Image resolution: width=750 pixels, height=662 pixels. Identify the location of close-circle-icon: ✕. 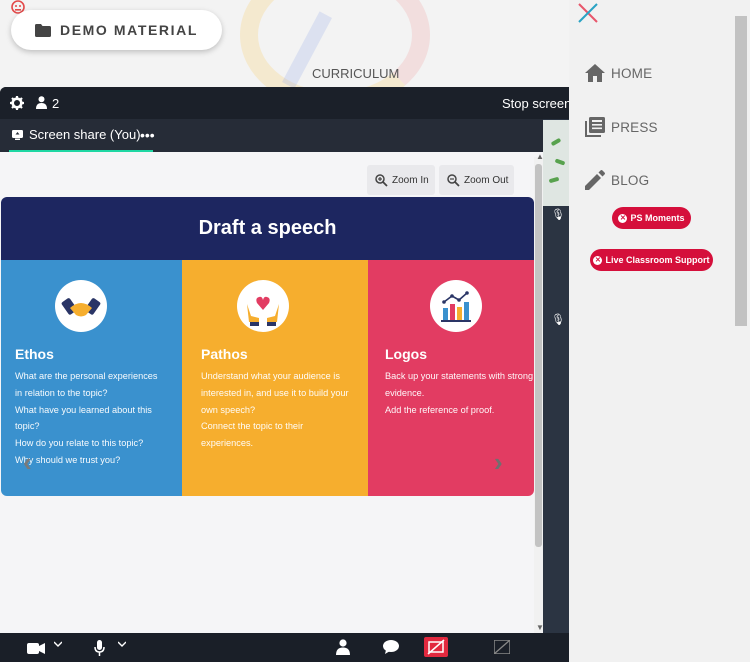
(623, 218).